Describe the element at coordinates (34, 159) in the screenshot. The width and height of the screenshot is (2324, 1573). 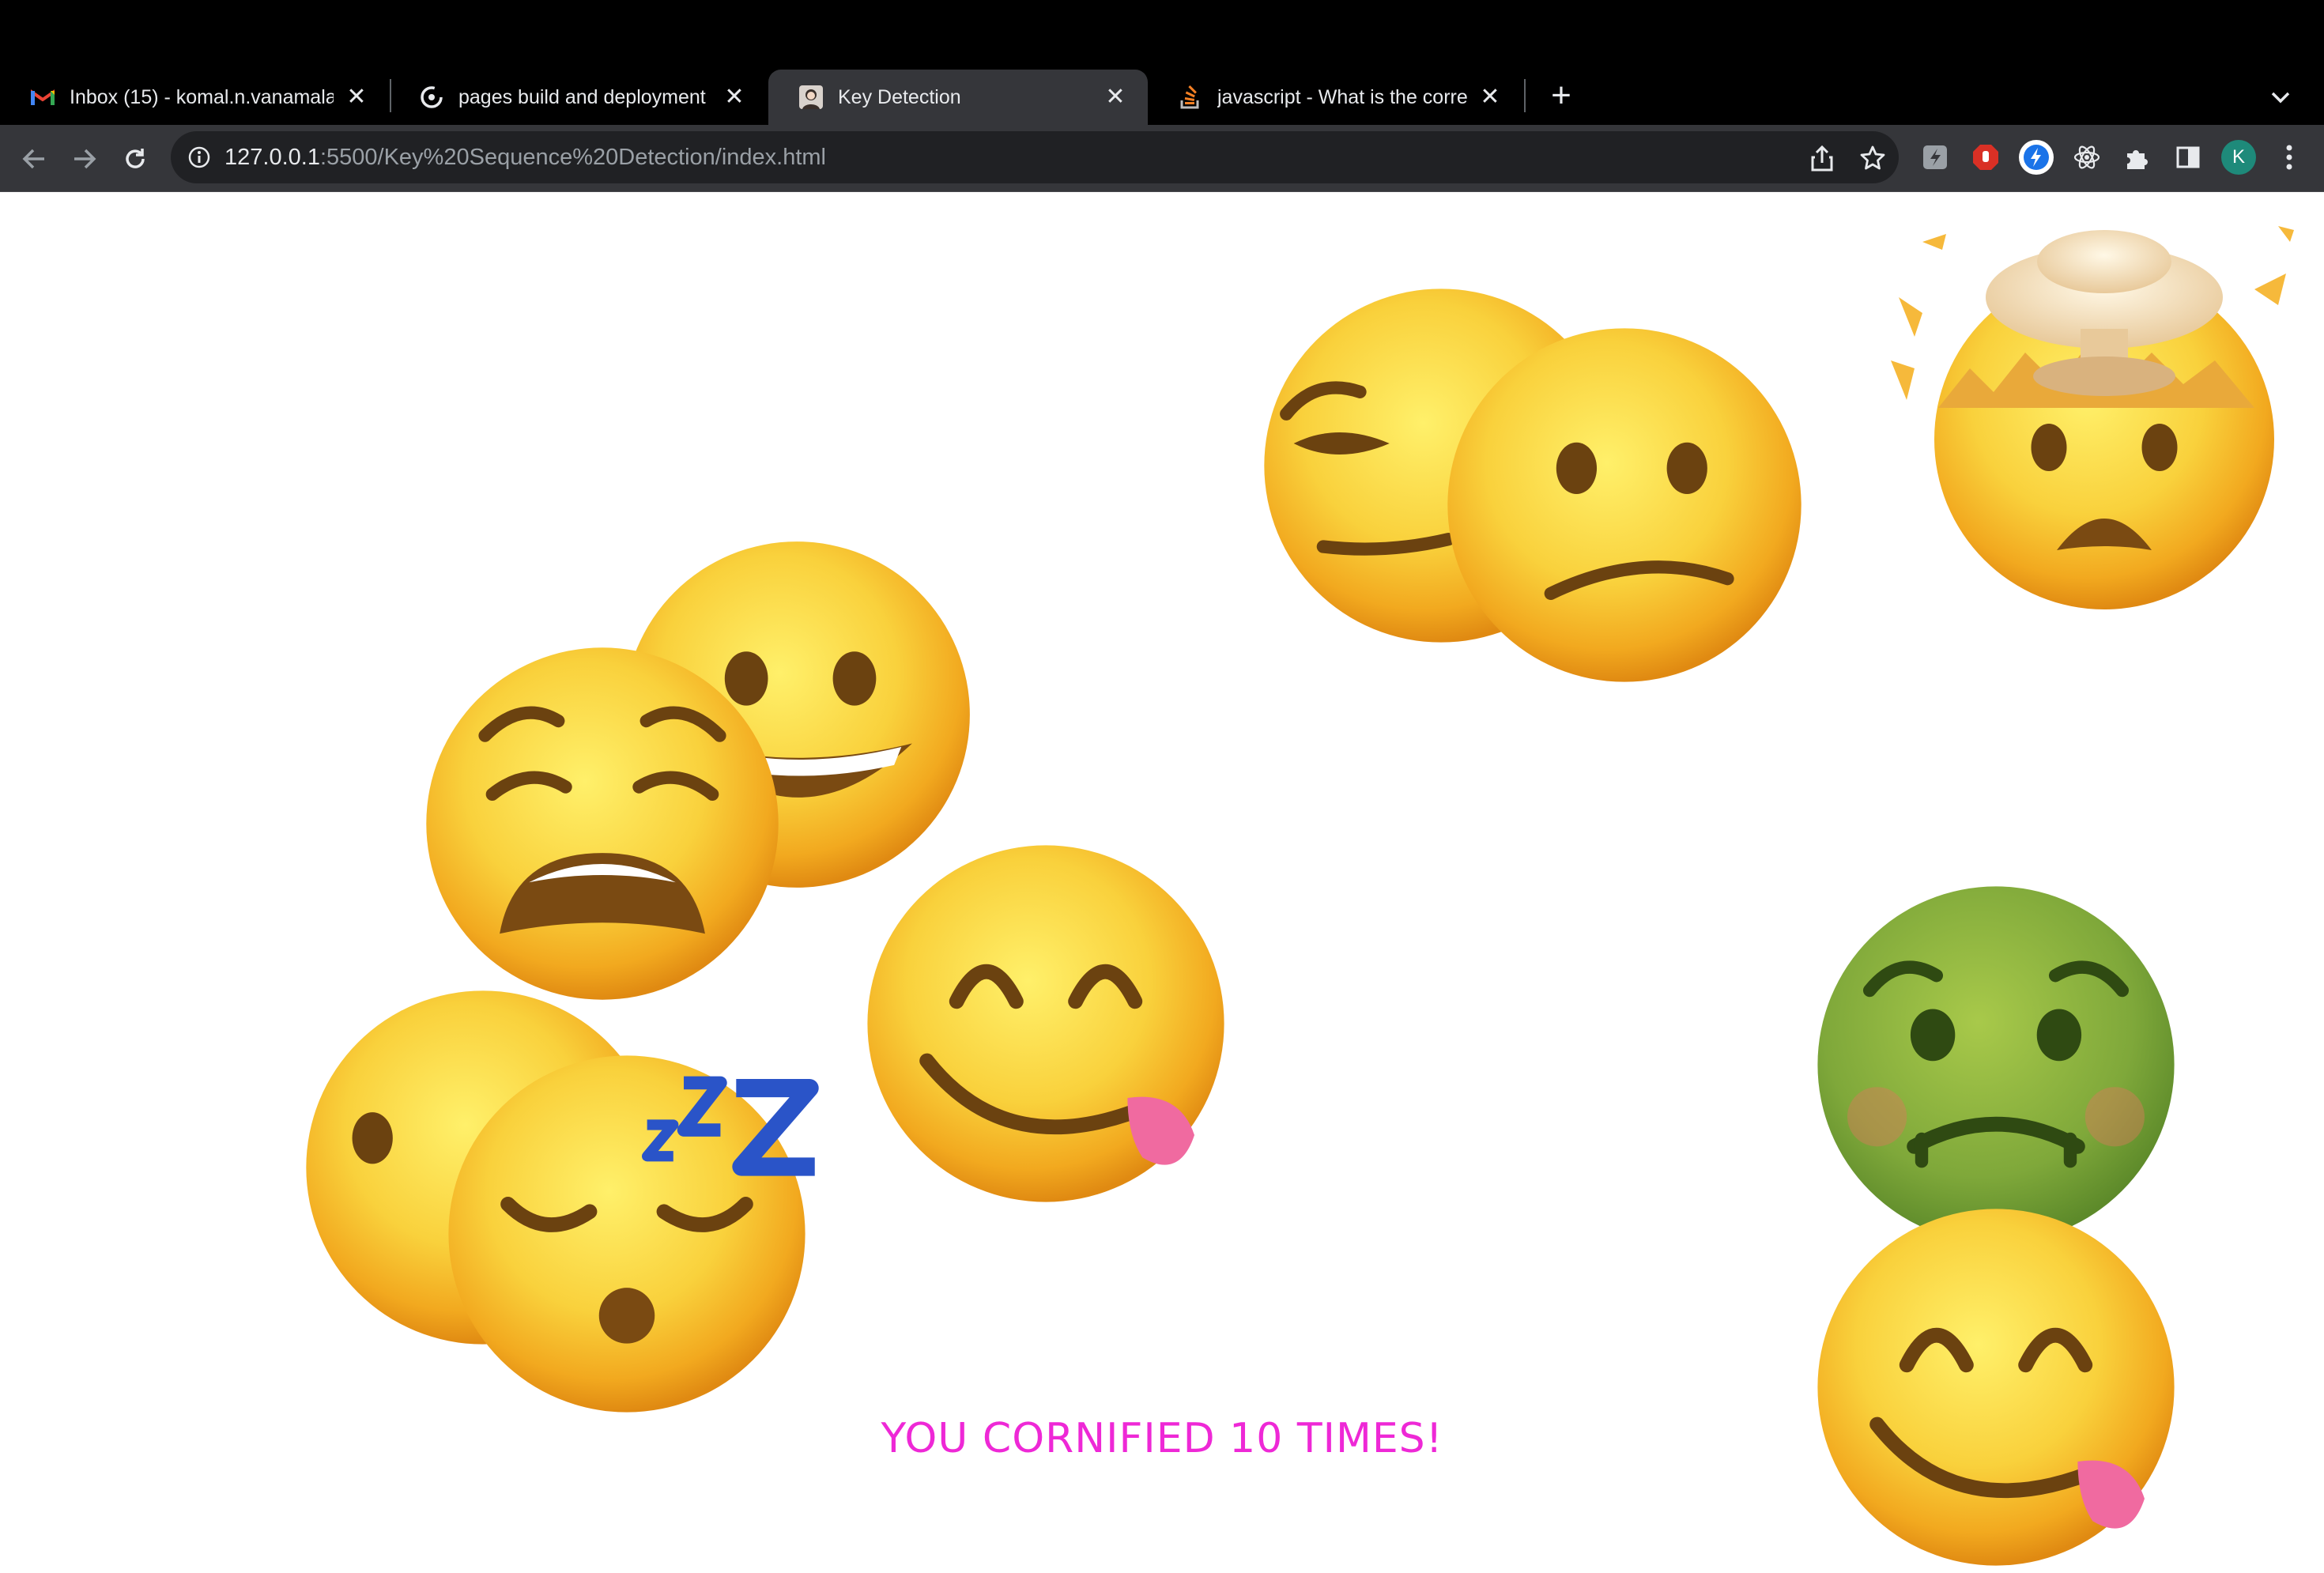
I see `back-arrow-icon` at that location.